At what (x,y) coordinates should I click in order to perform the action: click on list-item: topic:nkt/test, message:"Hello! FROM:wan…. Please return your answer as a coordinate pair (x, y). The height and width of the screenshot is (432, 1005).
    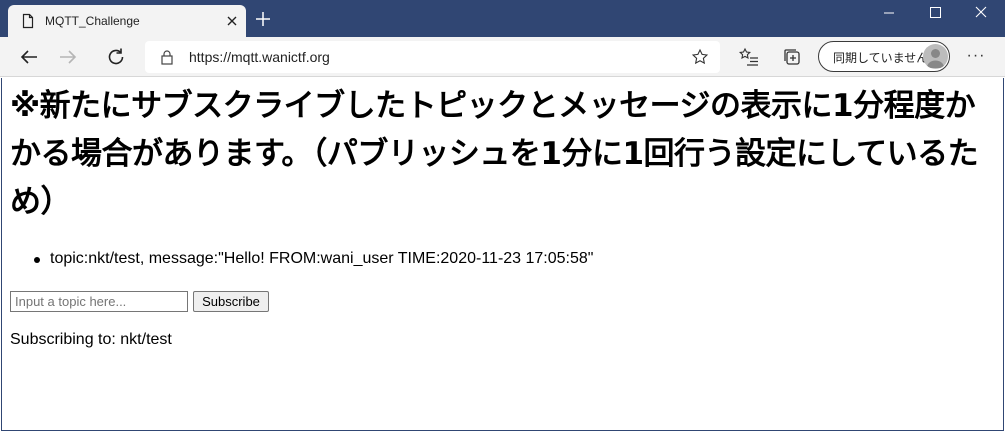
    Looking at the image, I should click on (313, 258).